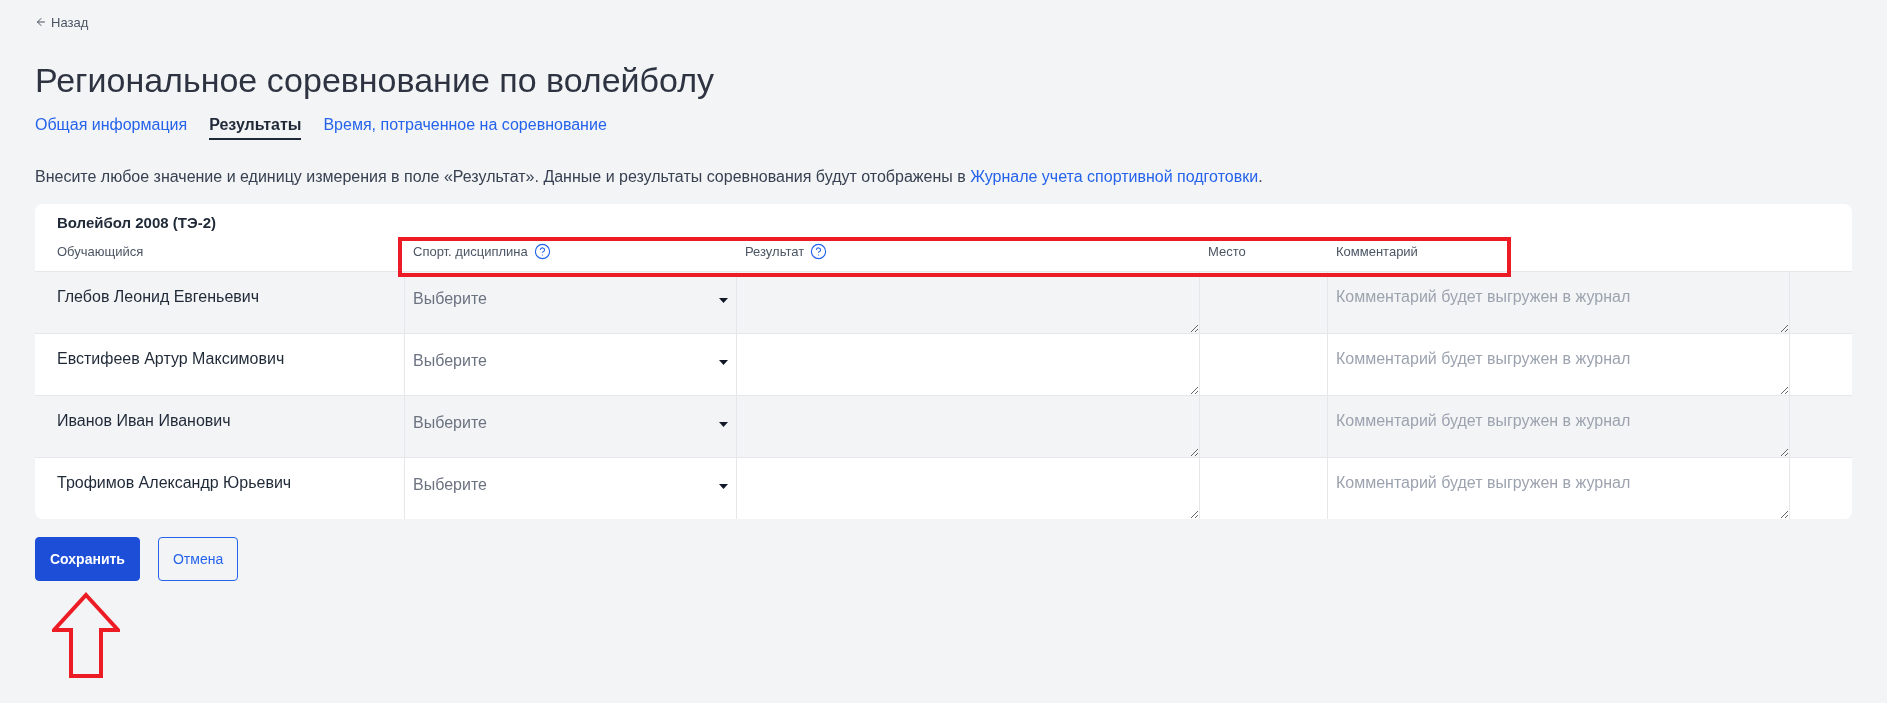 Image resolution: width=1887 pixels, height=703 pixels. I want to click on group-title: Волейбол 2008 (ТЭ-2), so click(136, 222).